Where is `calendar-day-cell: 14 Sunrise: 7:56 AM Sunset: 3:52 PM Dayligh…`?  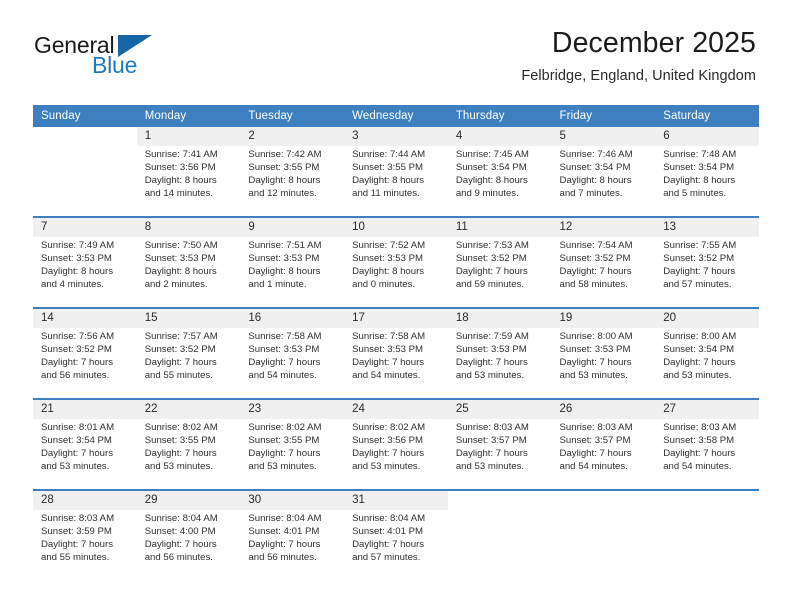
calendar-day-cell: 14 Sunrise: 7:56 AM Sunset: 3:52 PM Dayligh… is located at coordinates (85, 353).